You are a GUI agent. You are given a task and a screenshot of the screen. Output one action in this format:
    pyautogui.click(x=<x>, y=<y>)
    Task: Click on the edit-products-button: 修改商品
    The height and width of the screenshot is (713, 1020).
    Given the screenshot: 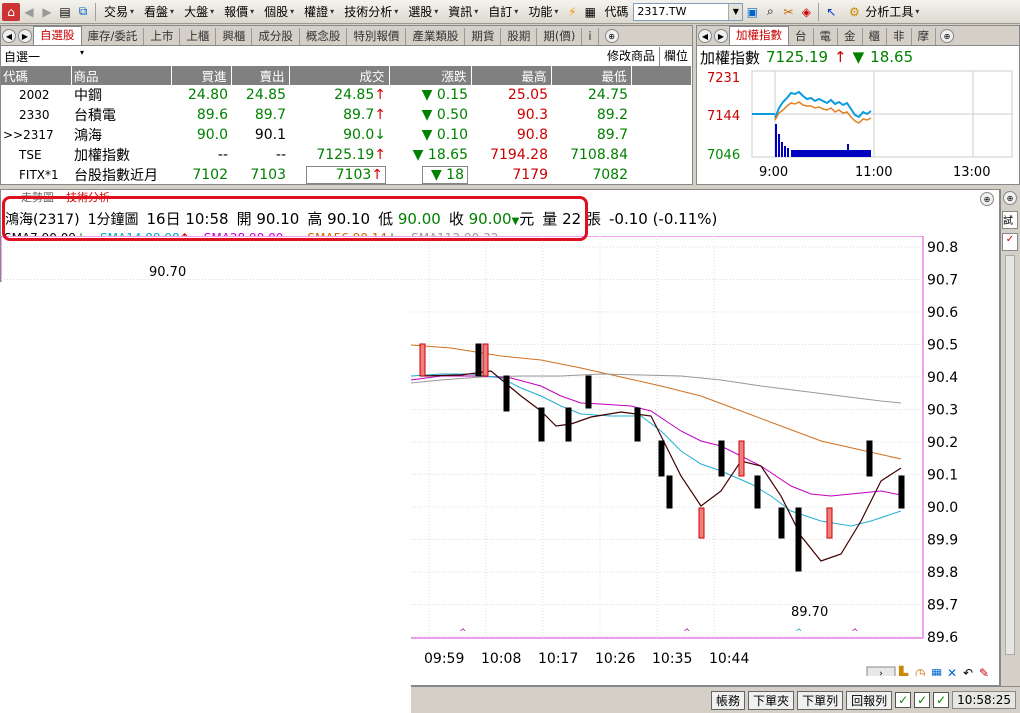 What is the action you would take?
    pyautogui.click(x=631, y=56)
    